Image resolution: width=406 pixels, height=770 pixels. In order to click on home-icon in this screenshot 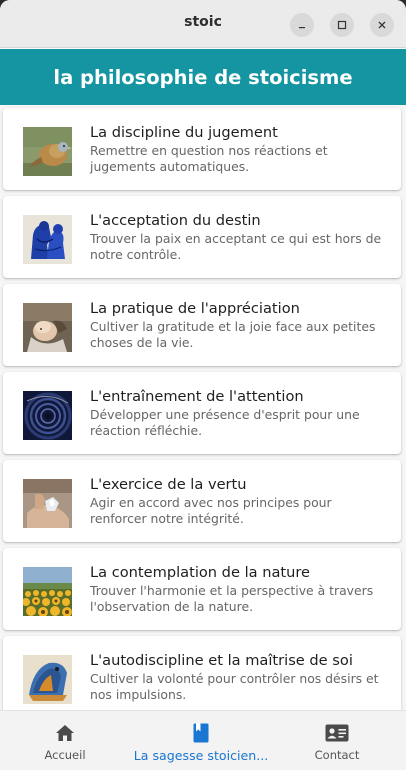, I will do `click(65, 733)`.